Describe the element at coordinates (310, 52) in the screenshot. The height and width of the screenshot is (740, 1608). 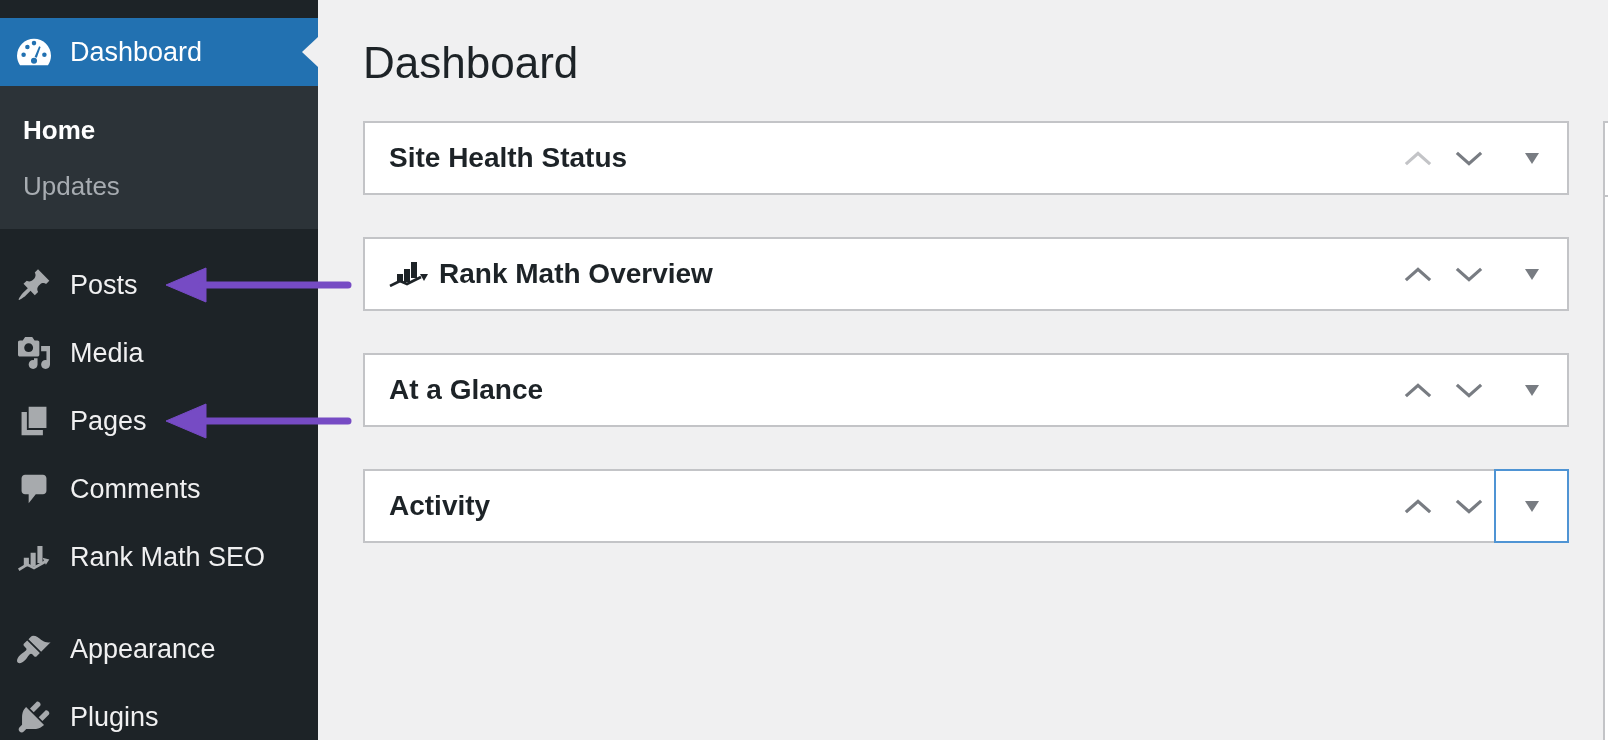
I see `menu-pointer-icon` at that location.